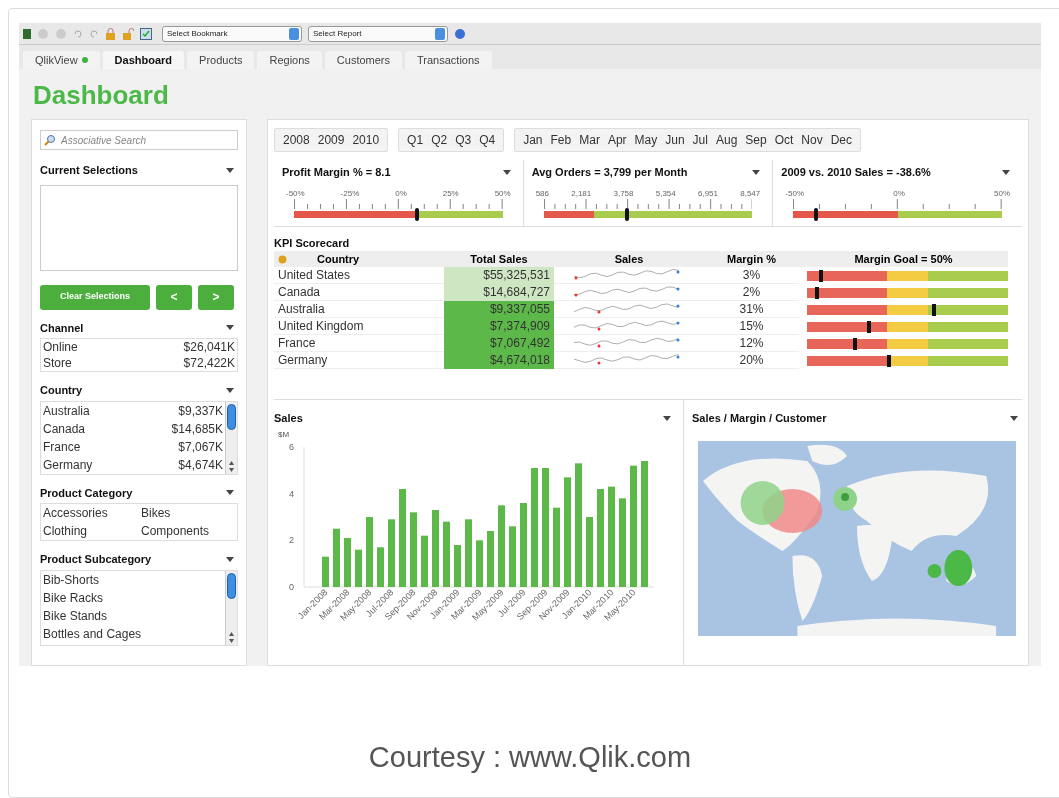  I want to click on time-filter-item: Apr, so click(617, 140).